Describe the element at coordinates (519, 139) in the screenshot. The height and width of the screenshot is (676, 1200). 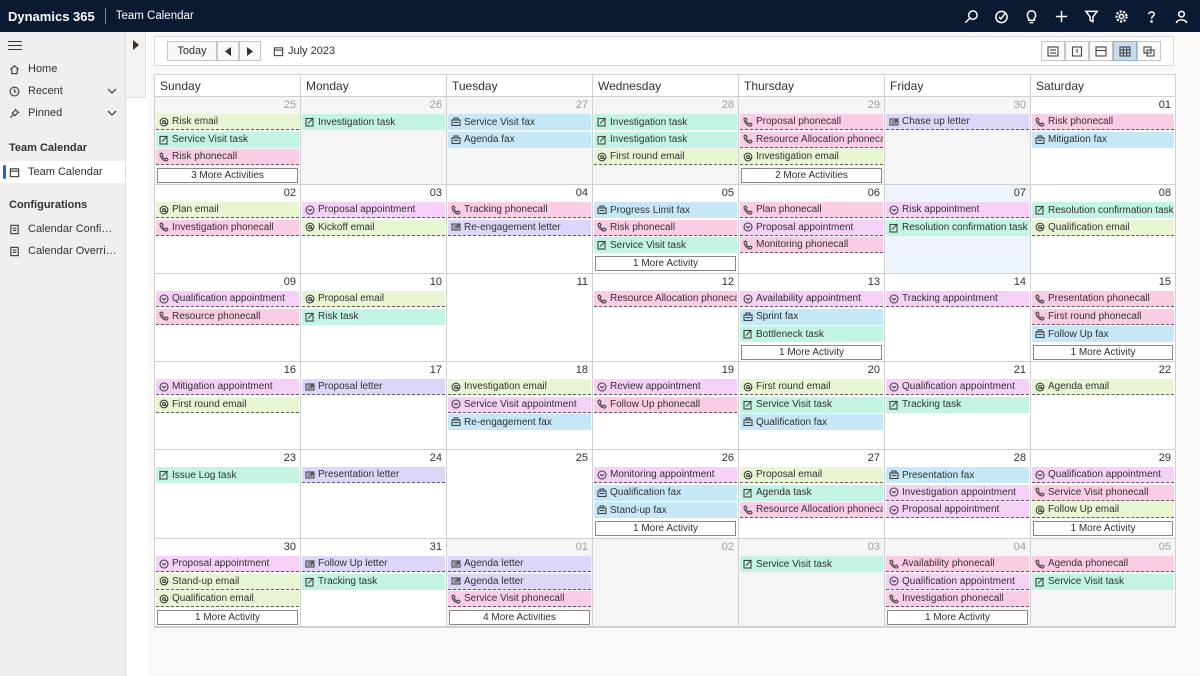
I see `activity-fax: Agenda fax` at that location.